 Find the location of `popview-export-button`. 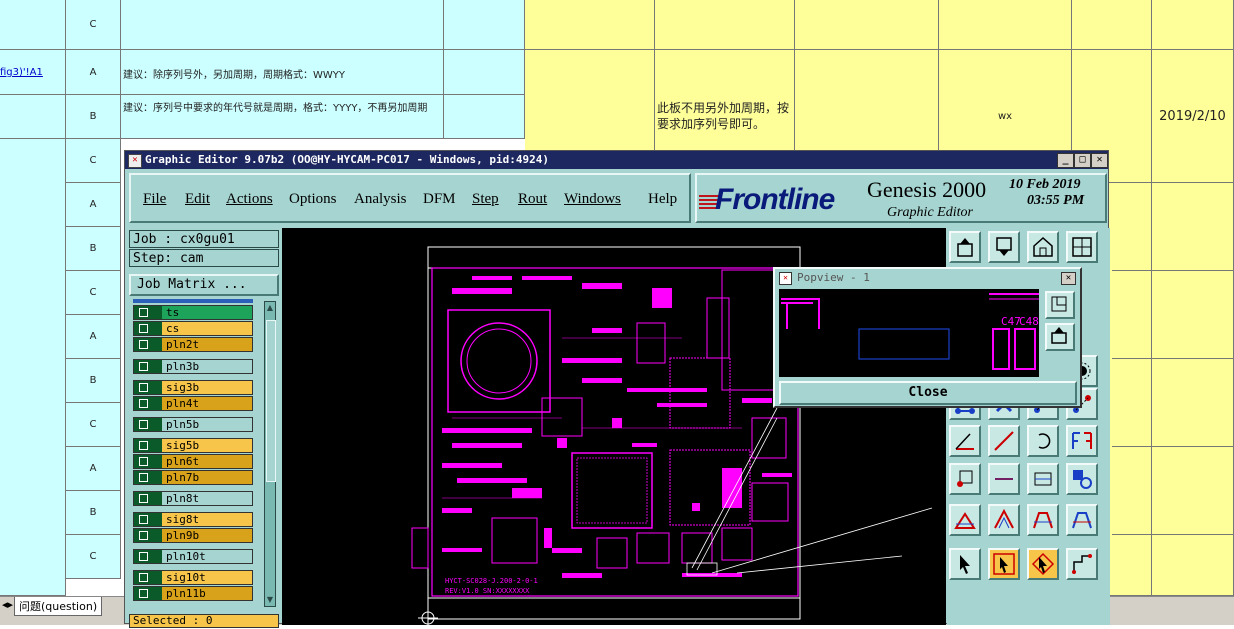

popview-export-button is located at coordinates (1060, 337).